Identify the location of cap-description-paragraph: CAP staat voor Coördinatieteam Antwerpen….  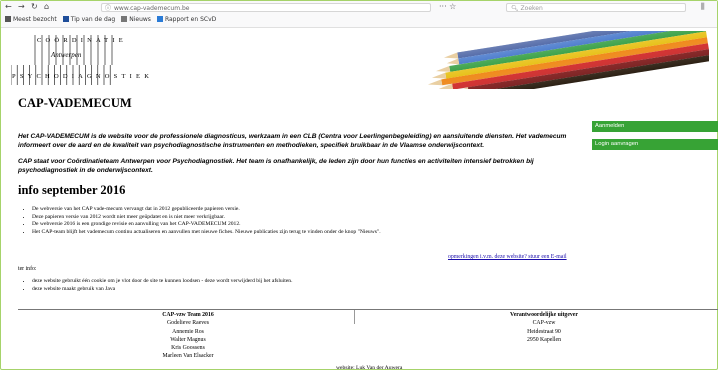
(276, 166).